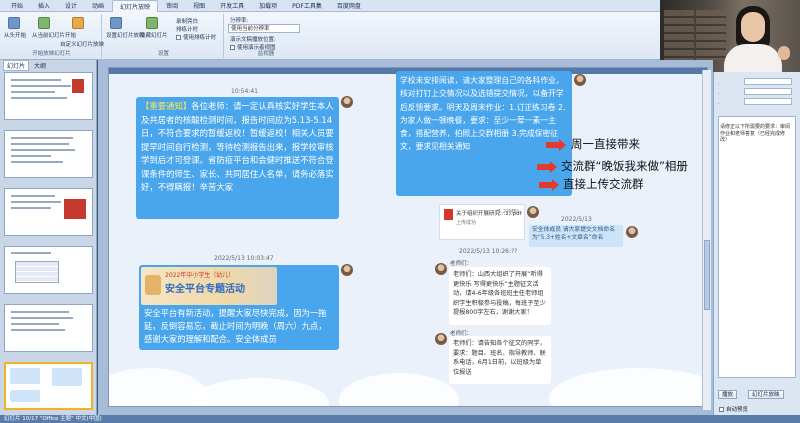 The width and height of the screenshot is (800, 423). Describe the element at coordinates (44, 5) in the screenshot. I see `tab-insert: 插入` at that location.